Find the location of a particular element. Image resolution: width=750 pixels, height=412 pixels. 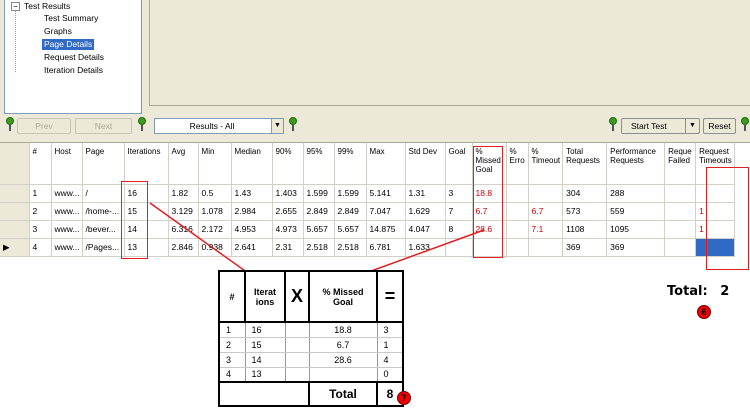

step-badge-7: 7 is located at coordinates (404, 398).